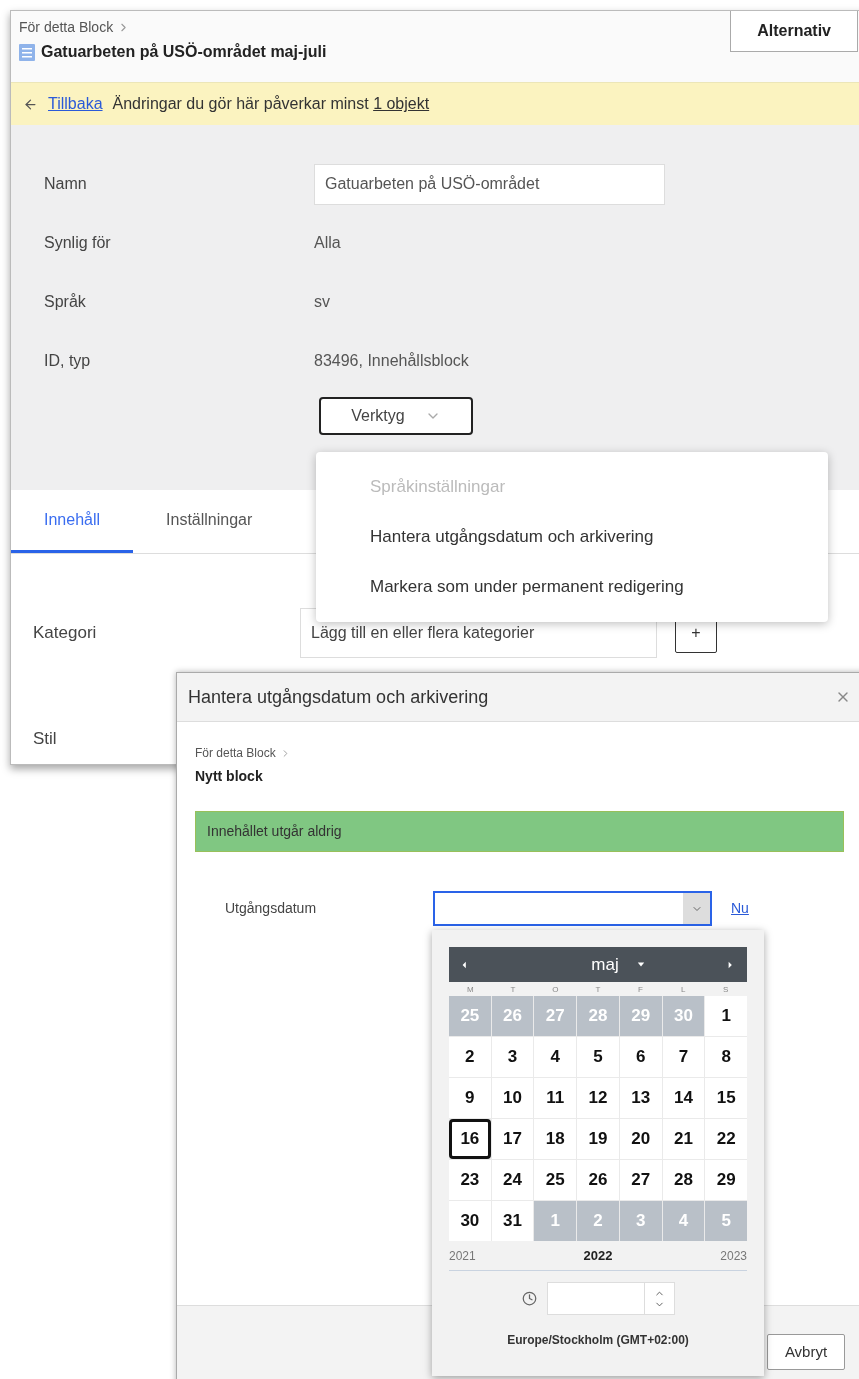 Image resolution: width=859 pixels, height=1379 pixels. Describe the element at coordinates (489, 184) in the screenshot. I see `name-input: Gatuarbeten på USÖ-området` at that location.